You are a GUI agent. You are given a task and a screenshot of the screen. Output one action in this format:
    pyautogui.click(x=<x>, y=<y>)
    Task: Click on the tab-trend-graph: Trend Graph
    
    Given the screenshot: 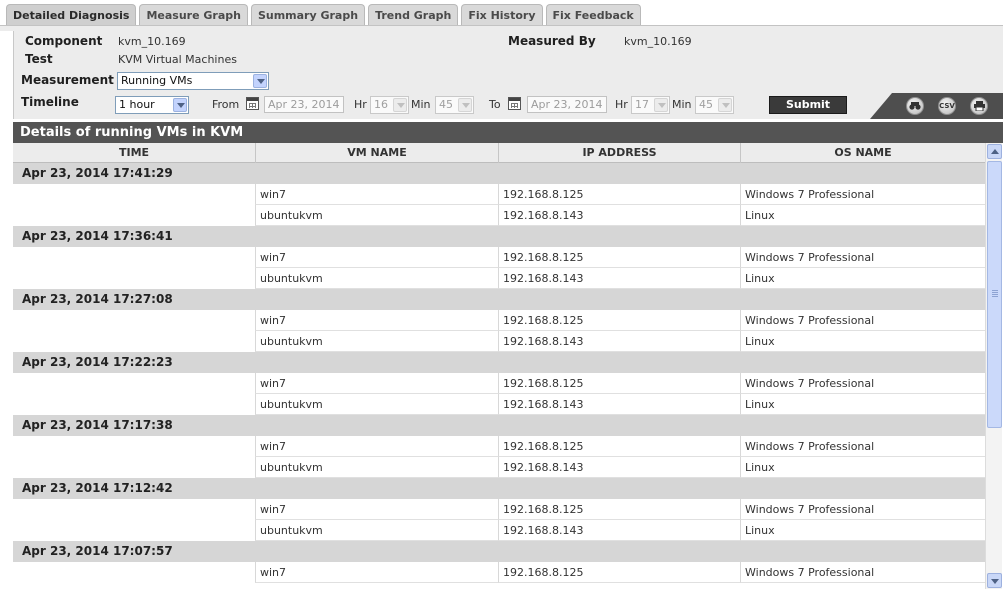 What is the action you would take?
    pyautogui.click(x=413, y=14)
    